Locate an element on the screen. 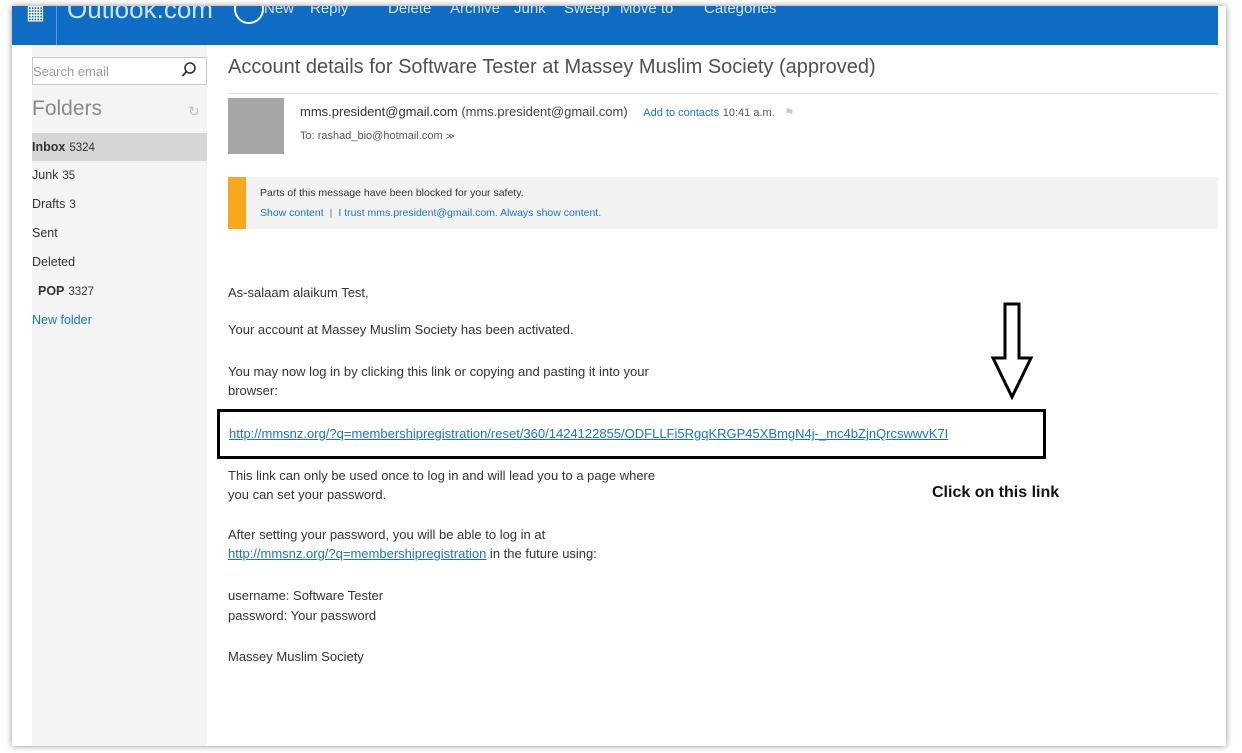  once-line-2: you can set your password. is located at coordinates (307, 494).